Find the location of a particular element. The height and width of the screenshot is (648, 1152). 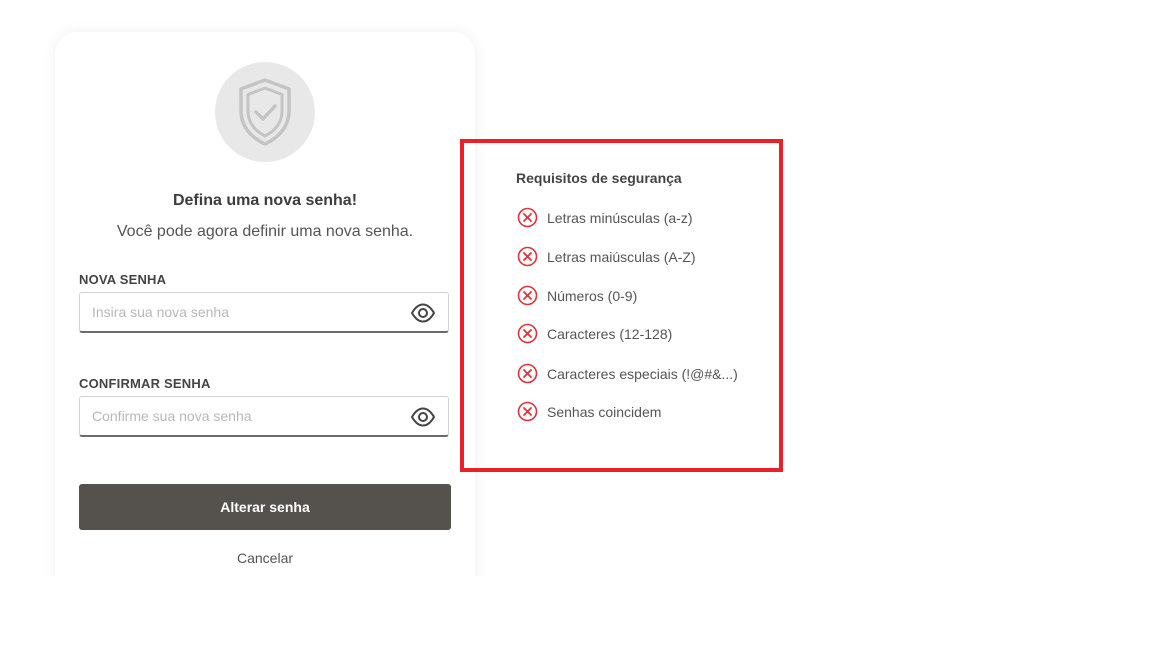

bottom-cutoff is located at coordinates (576, 612).